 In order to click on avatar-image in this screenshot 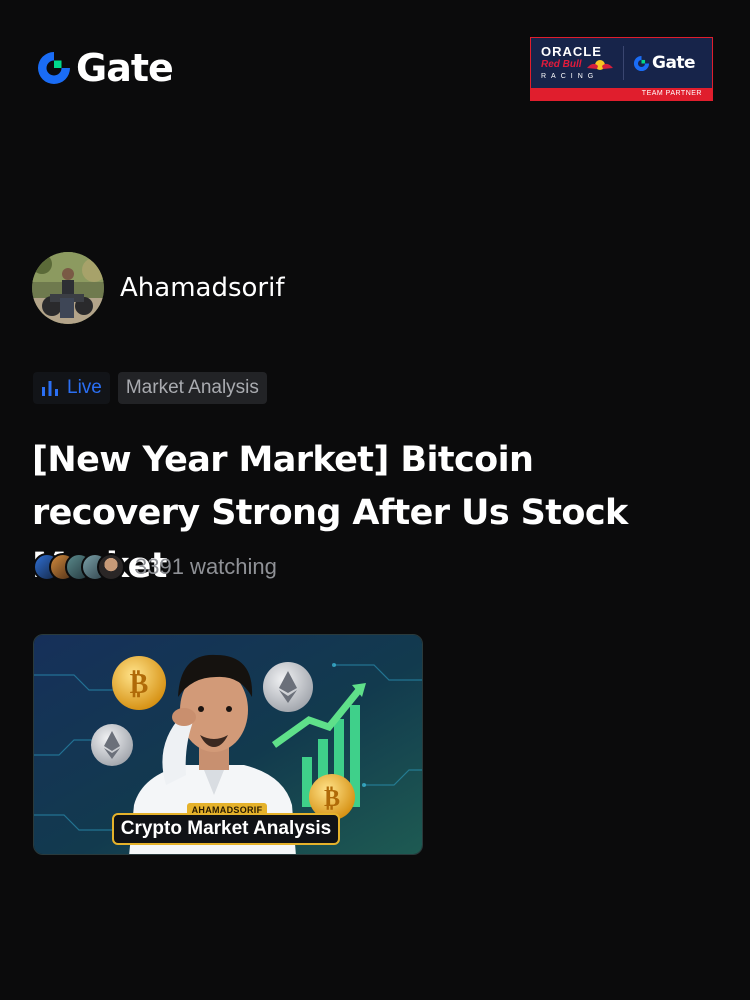, I will do `click(68, 288)`.